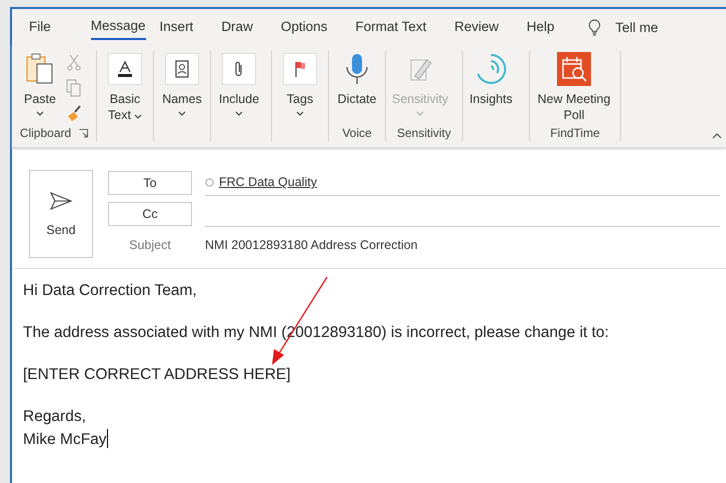 The height and width of the screenshot is (483, 726). What do you see at coordinates (574, 88) in the screenshot?
I see `ribbon-button: New Meeting Poll` at bounding box center [574, 88].